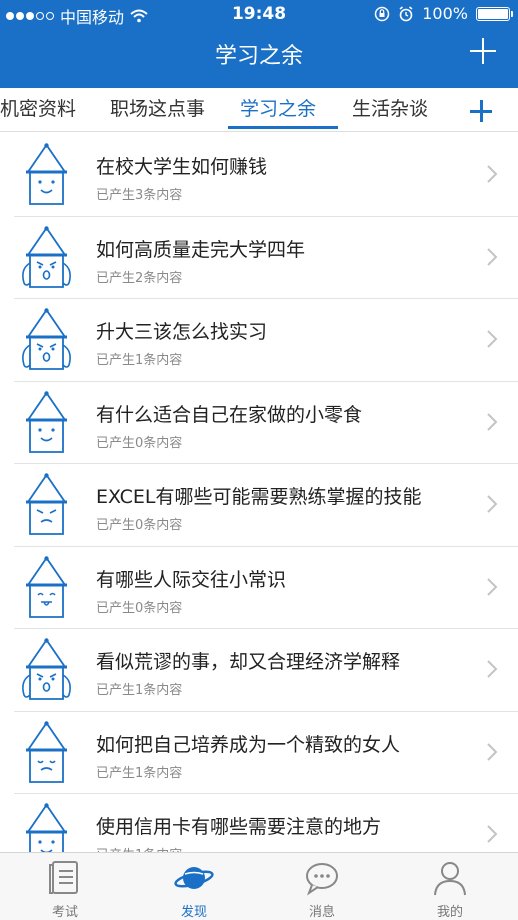  I want to click on topic-title: 使用信用卡有哪些需要注意的地方, so click(239, 827).